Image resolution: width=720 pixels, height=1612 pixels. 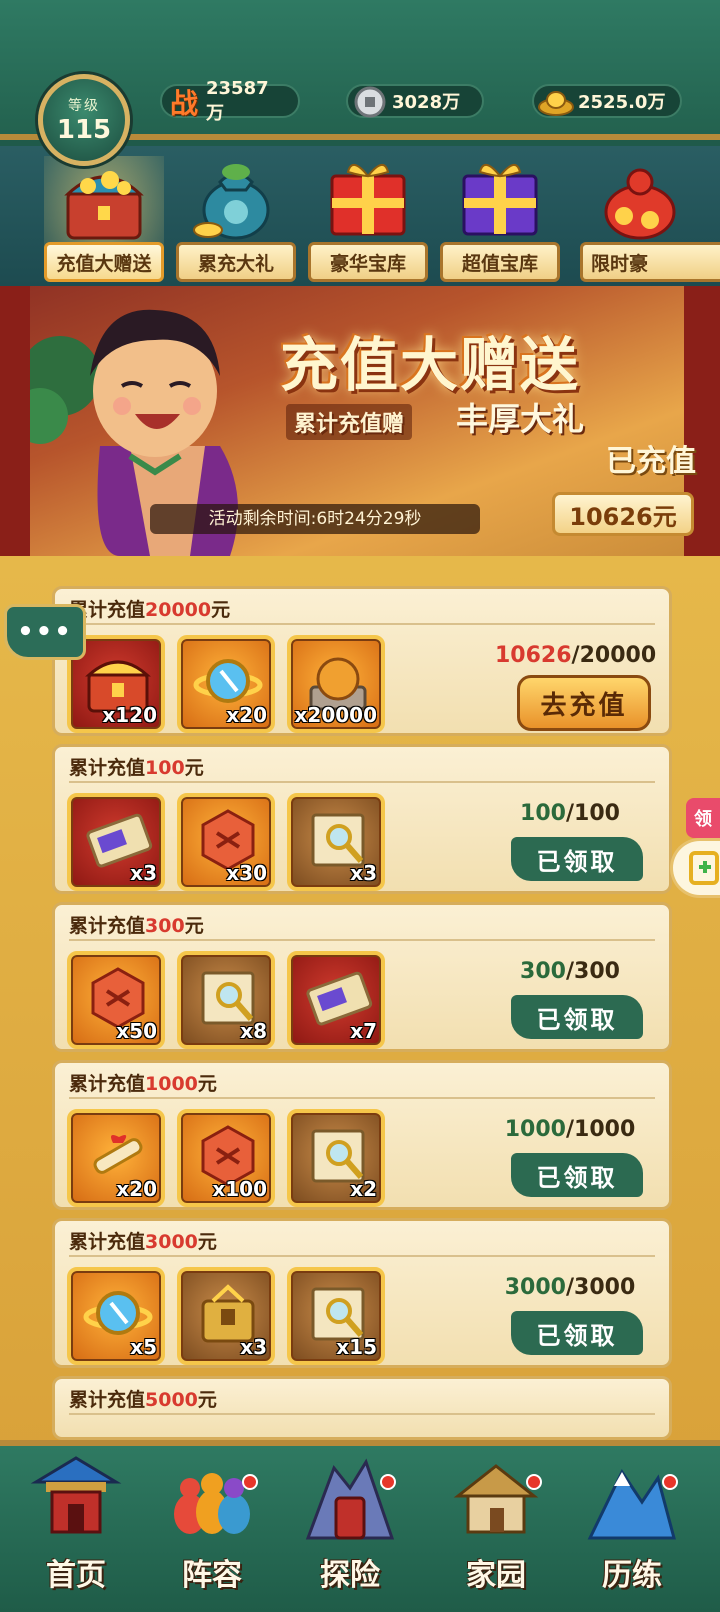 What do you see at coordinates (226, 1000) in the screenshot?
I see `reward-item: x8` at bounding box center [226, 1000].